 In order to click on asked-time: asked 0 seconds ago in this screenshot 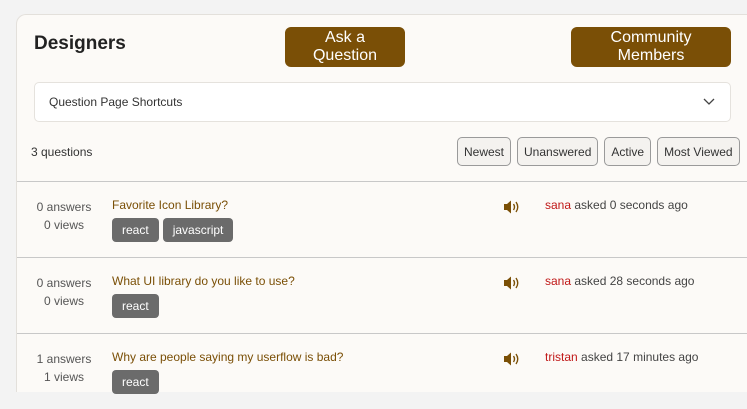, I will do `click(631, 205)`.